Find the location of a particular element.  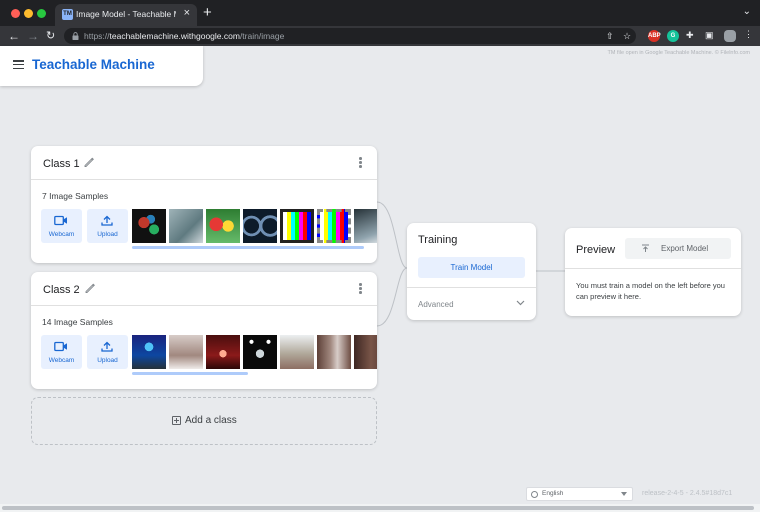

tab-close-icon: × is located at coordinates (187, 13).